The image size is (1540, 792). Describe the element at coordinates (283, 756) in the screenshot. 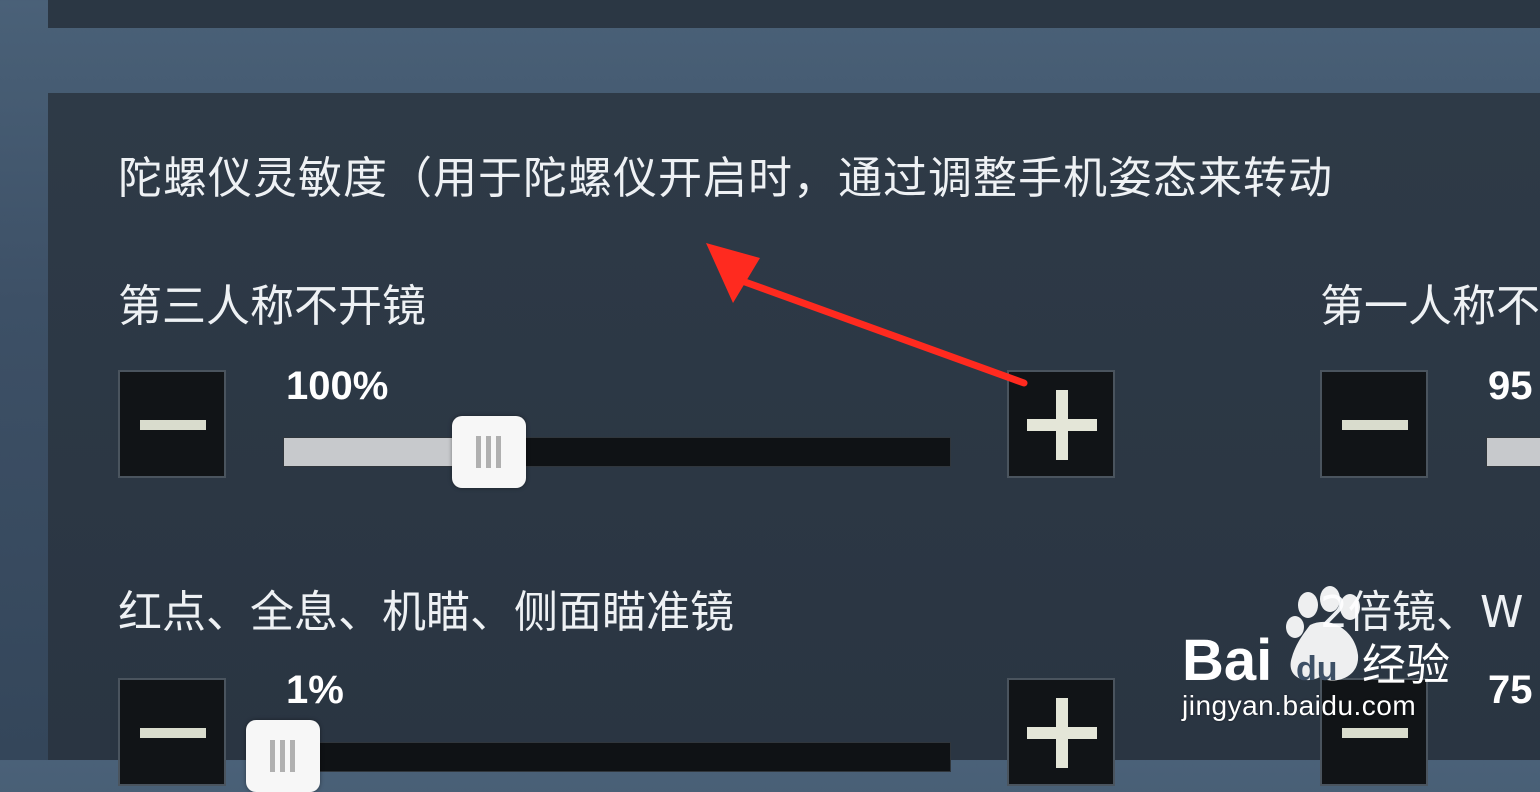

I see `red-dot-slider-thumb` at that location.